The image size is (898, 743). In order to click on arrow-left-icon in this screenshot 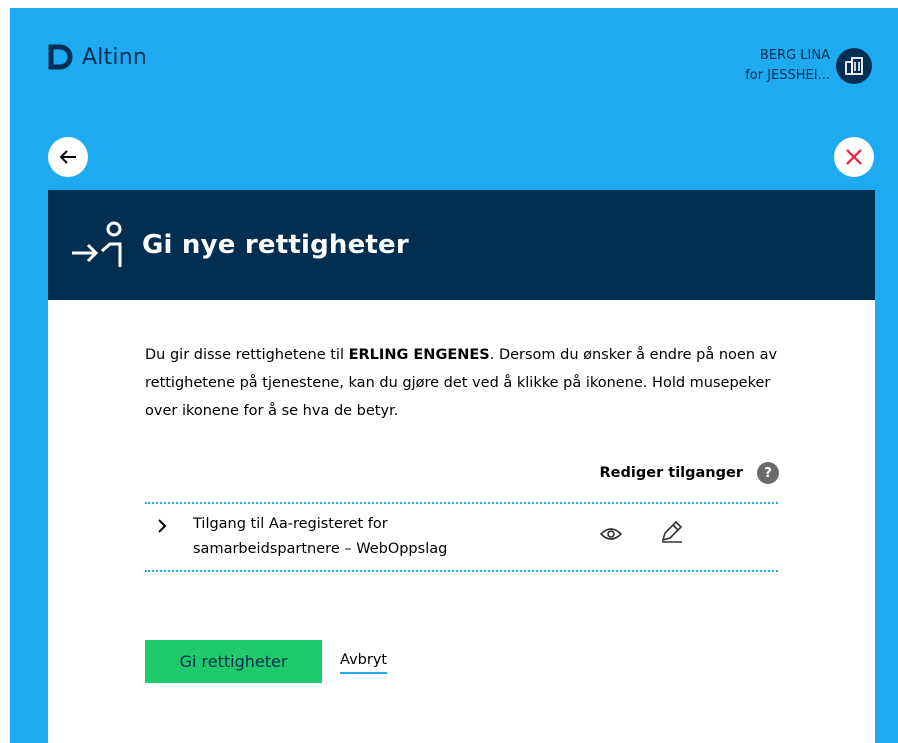, I will do `click(67, 157)`.